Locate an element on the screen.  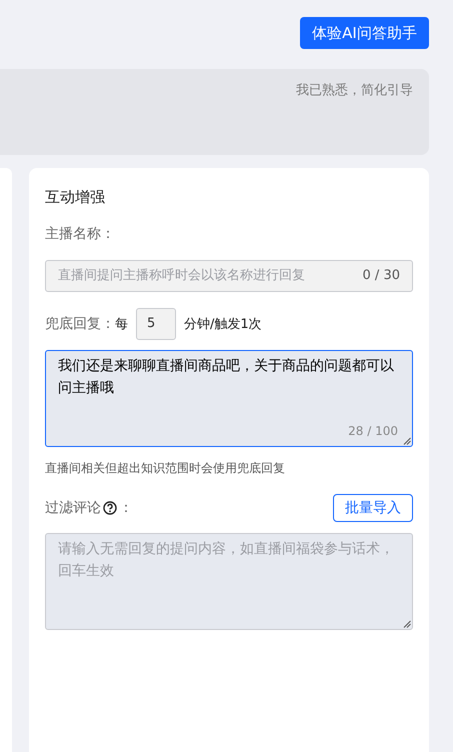
interval-input: 5 is located at coordinates (156, 324).